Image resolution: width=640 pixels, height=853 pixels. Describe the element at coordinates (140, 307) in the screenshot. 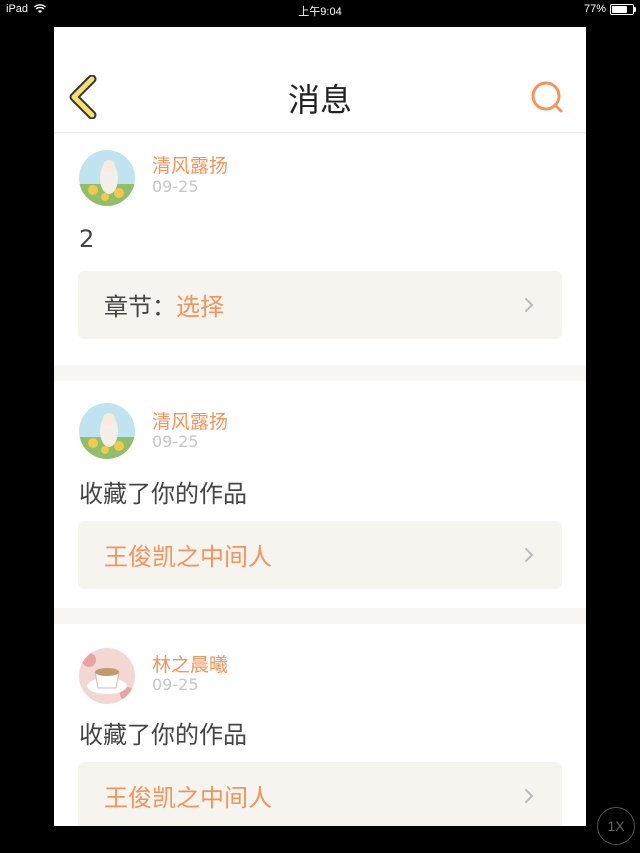

I see `link-label: 章节：` at that location.